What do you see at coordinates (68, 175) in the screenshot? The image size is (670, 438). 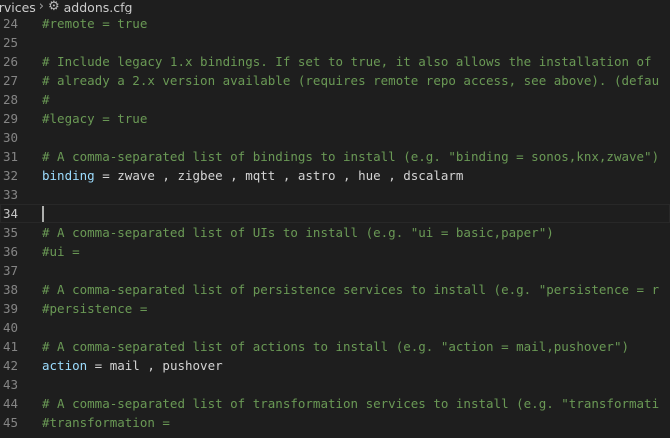 I see `setting-key: binding` at bounding box center [68, 175].